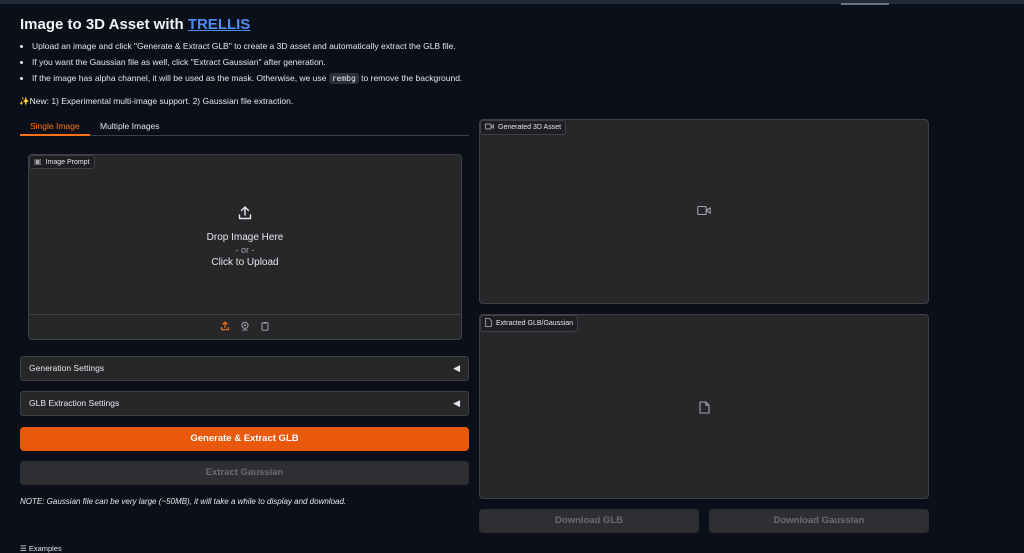 The height and width of the screenshot is (553, 1024). I want to click on extract-gaussian-button: Extract Gaussian, so click(244, 473).